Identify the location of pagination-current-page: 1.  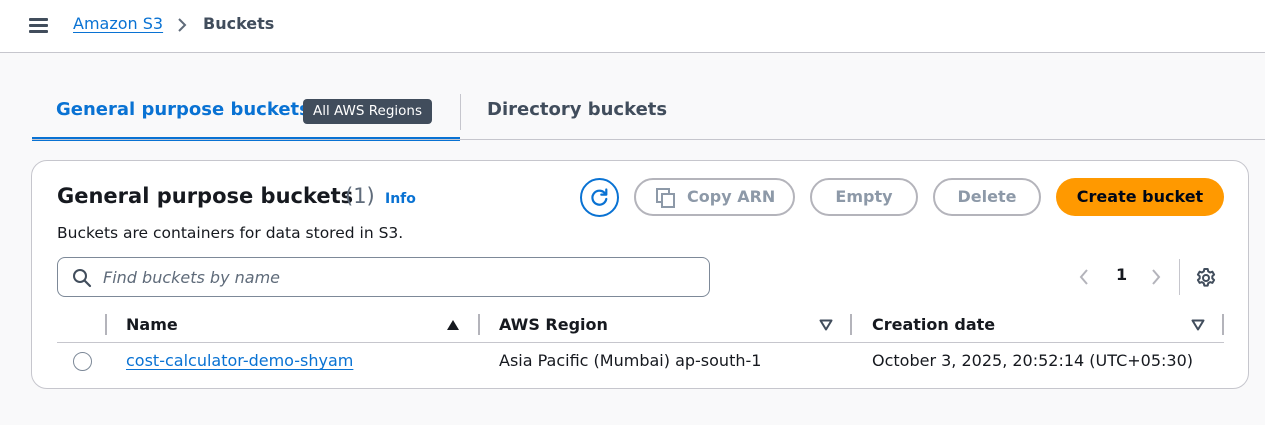
(1121, 274).